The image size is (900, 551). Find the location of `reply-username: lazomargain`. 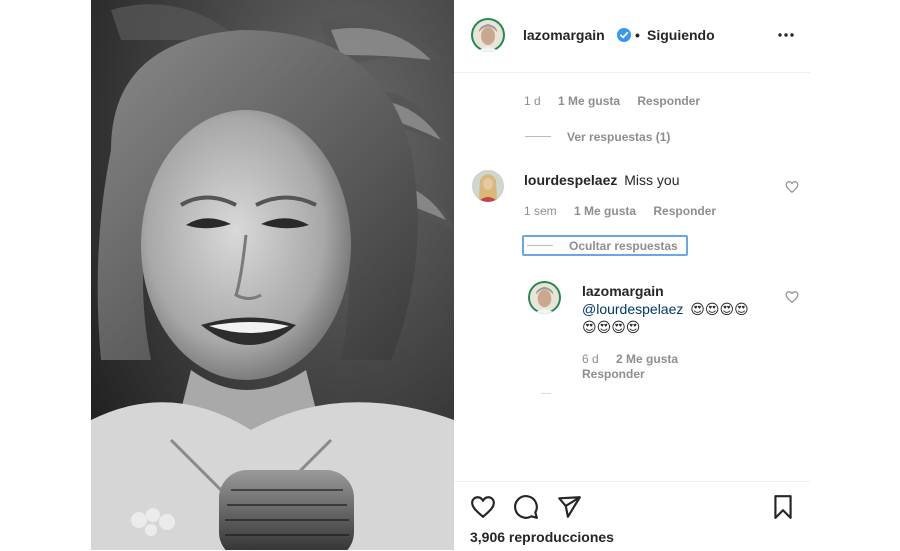

reply-username: lazomargain is located at coordinates (665, 291).